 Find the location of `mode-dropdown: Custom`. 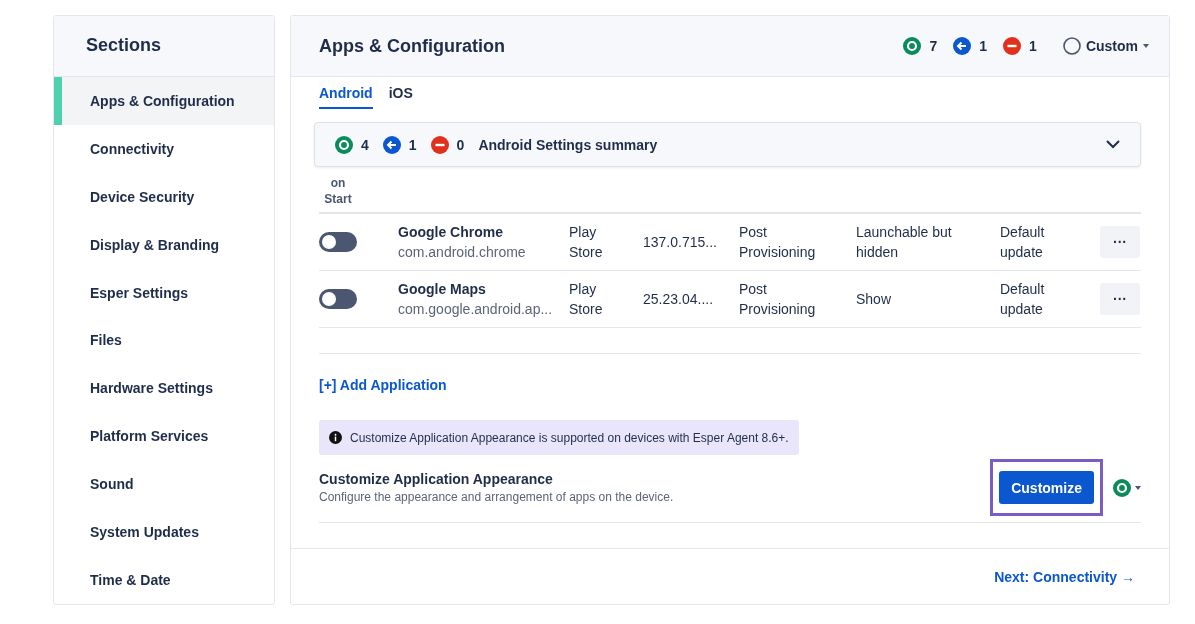

mode-dropdown: Custom is located at coordinates (1105, 46).